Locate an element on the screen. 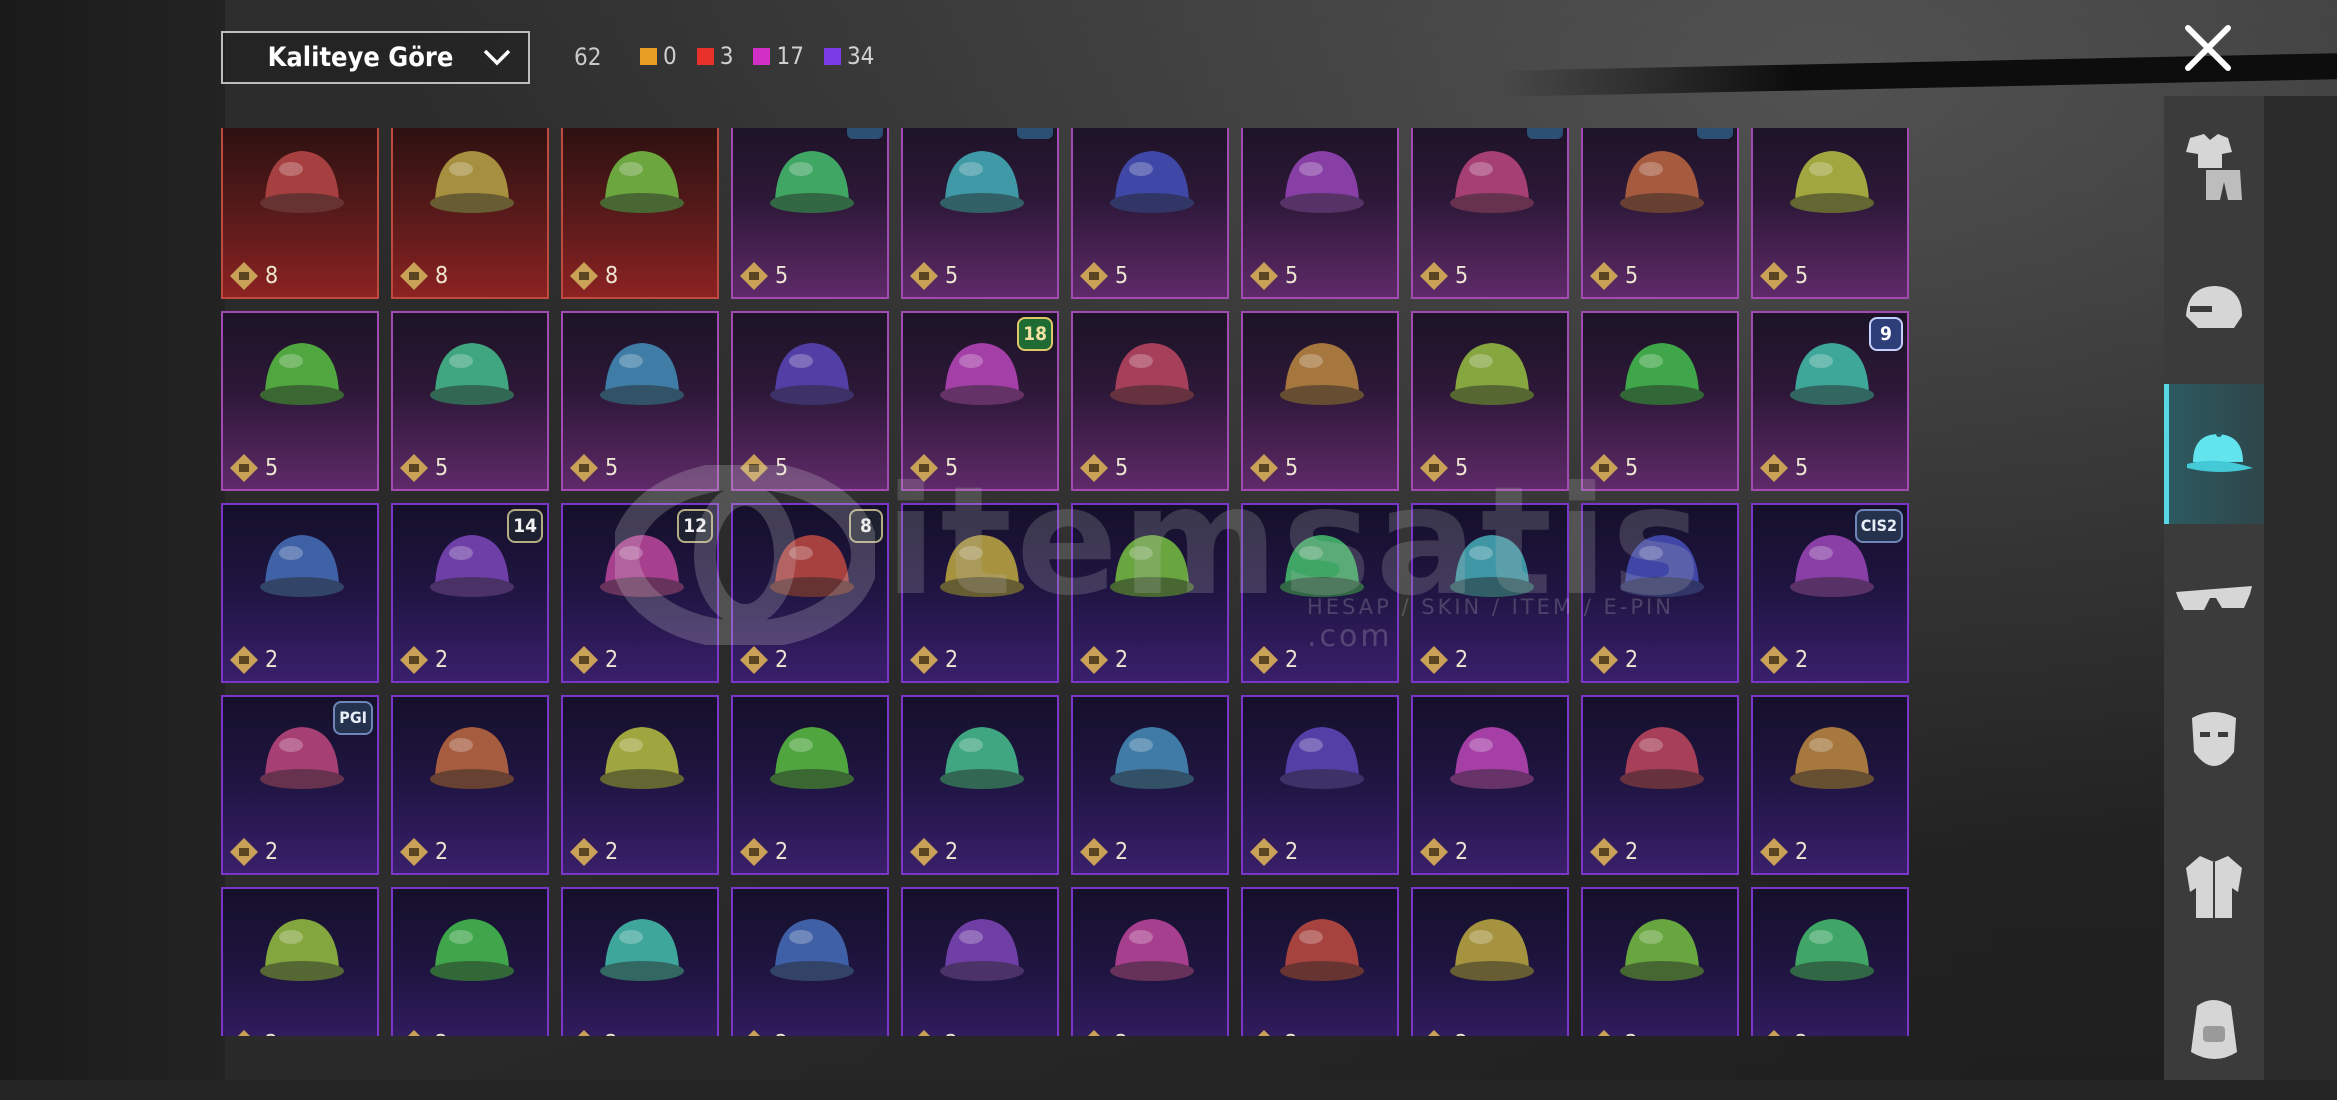 The width and height of the screenshot is (2337, 1100). item-cost-value: 5 is located at coordinates (1122, 468).